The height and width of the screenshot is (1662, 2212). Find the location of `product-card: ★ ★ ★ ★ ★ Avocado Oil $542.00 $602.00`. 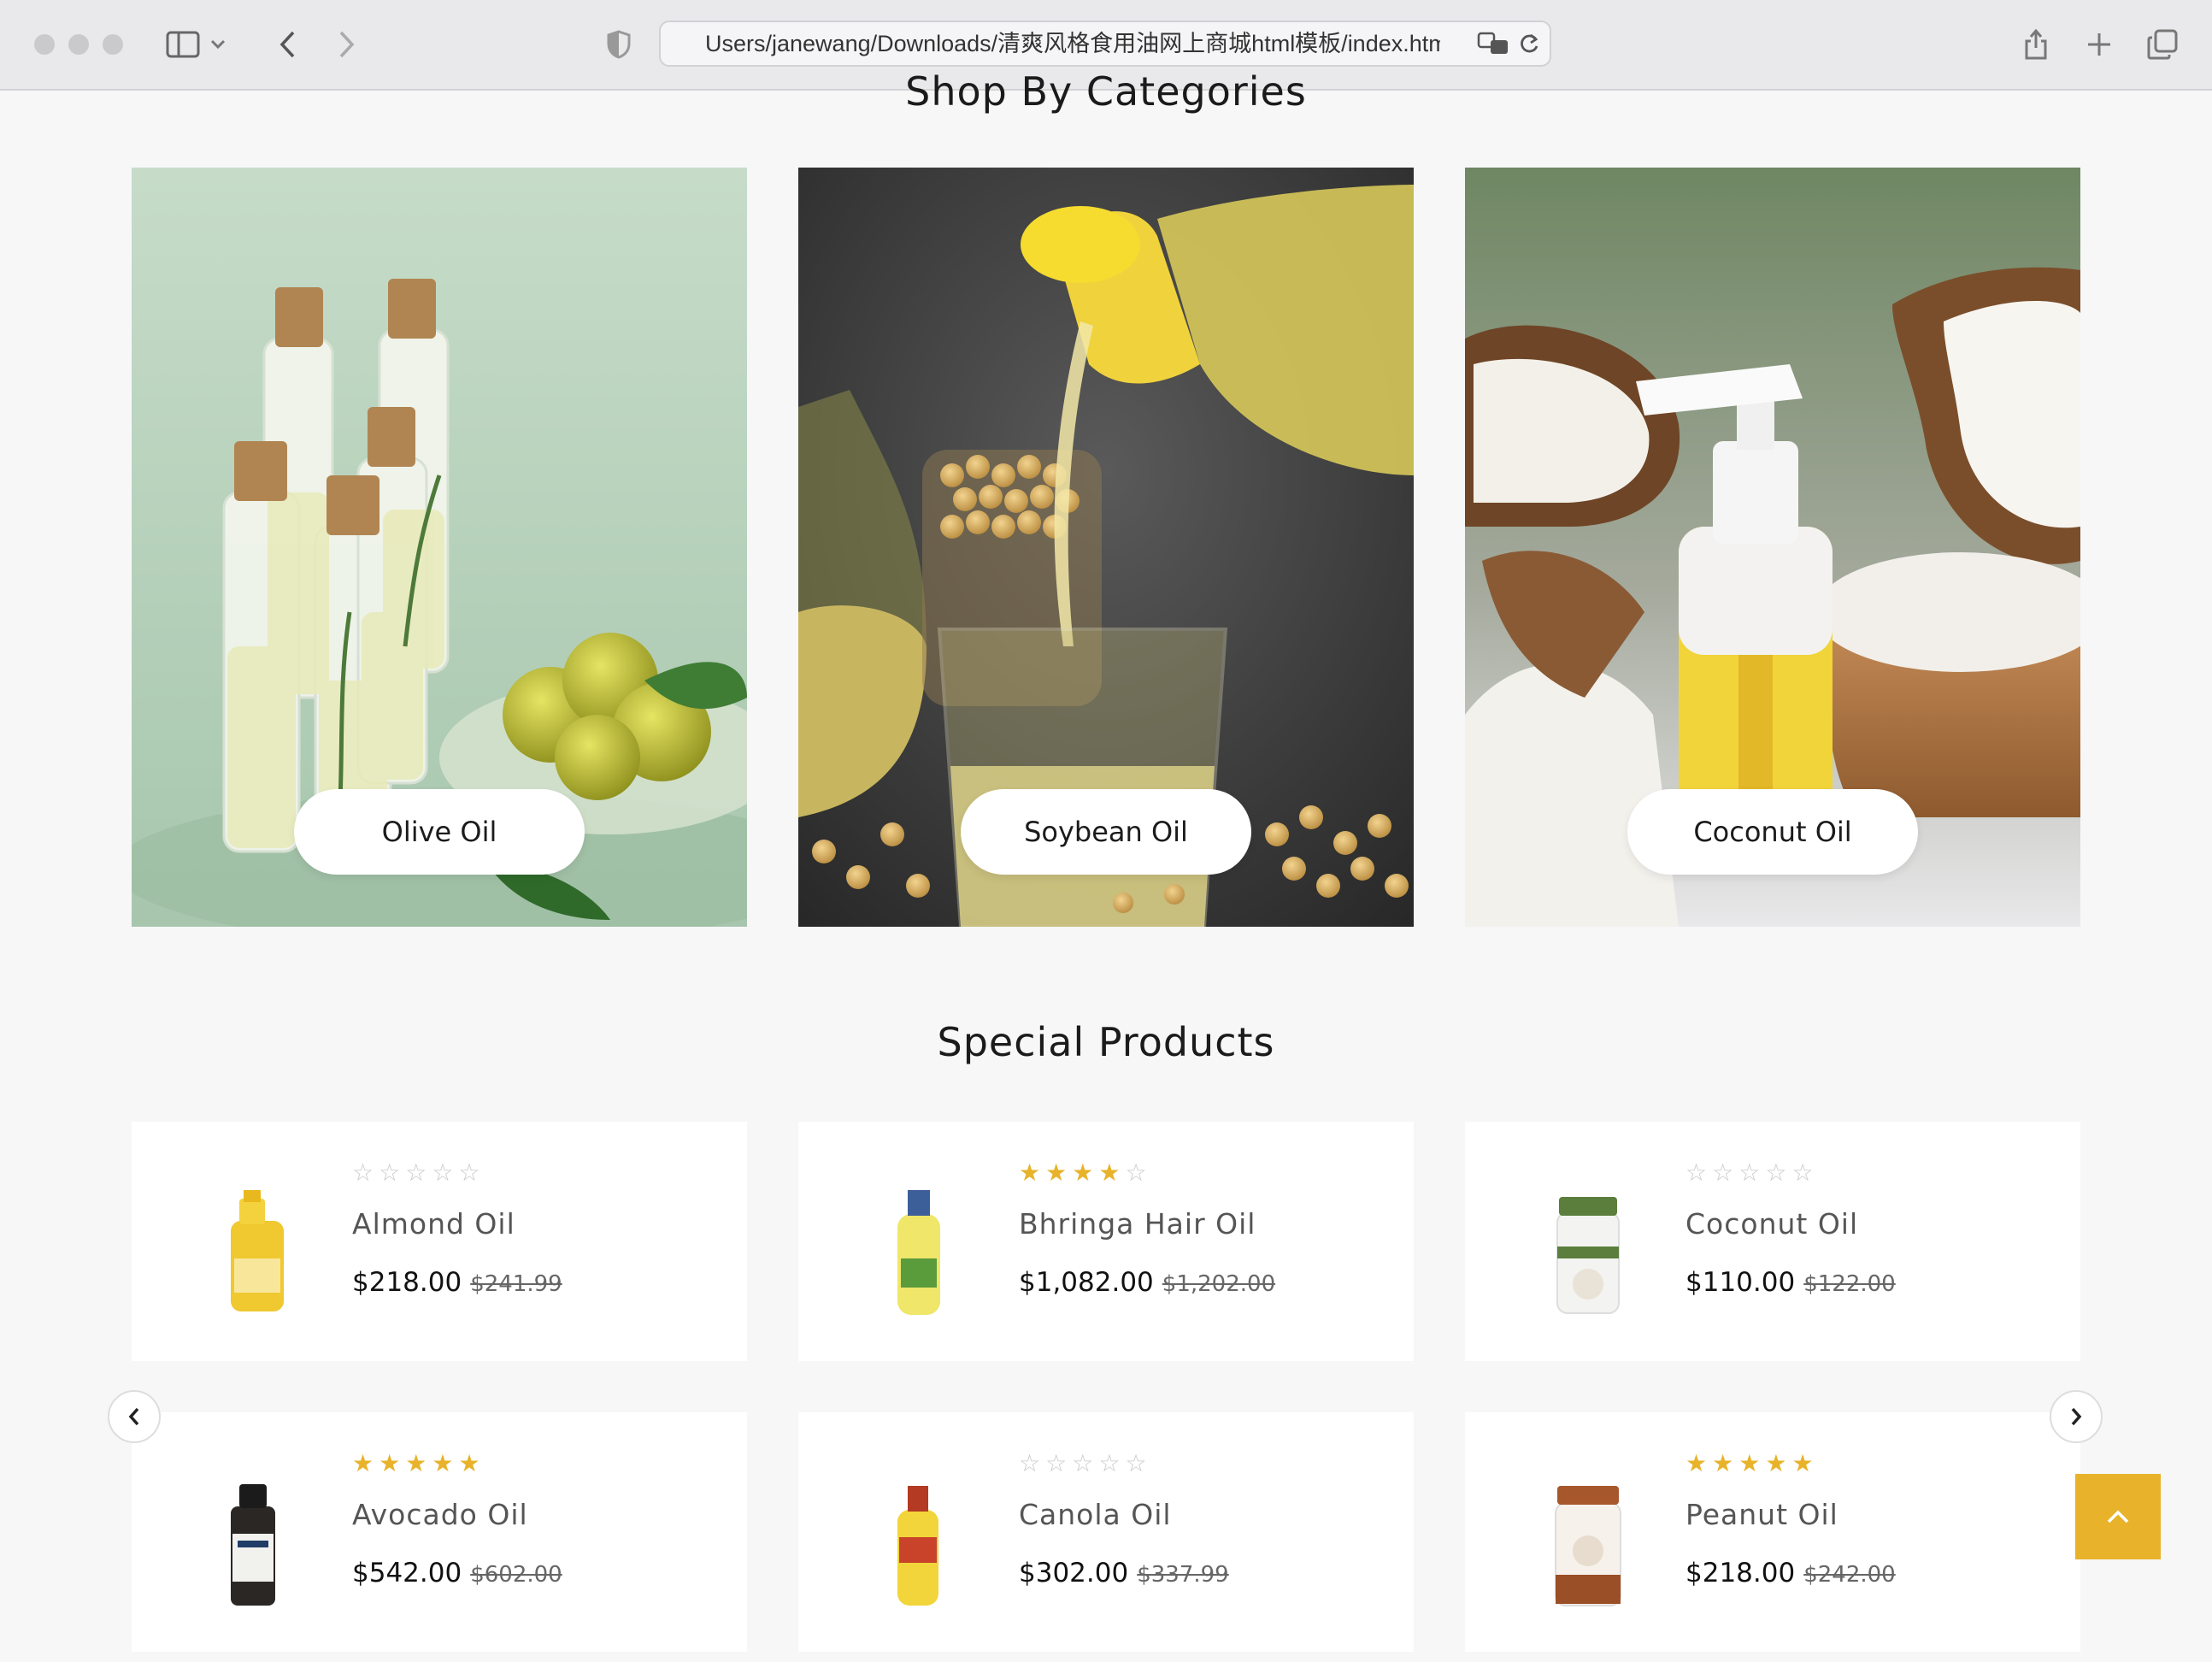

product-card: ★ ★ ★ ★ ★ Avocado Oil $542.00 $602.00 is located at coordinates (439, 1532).